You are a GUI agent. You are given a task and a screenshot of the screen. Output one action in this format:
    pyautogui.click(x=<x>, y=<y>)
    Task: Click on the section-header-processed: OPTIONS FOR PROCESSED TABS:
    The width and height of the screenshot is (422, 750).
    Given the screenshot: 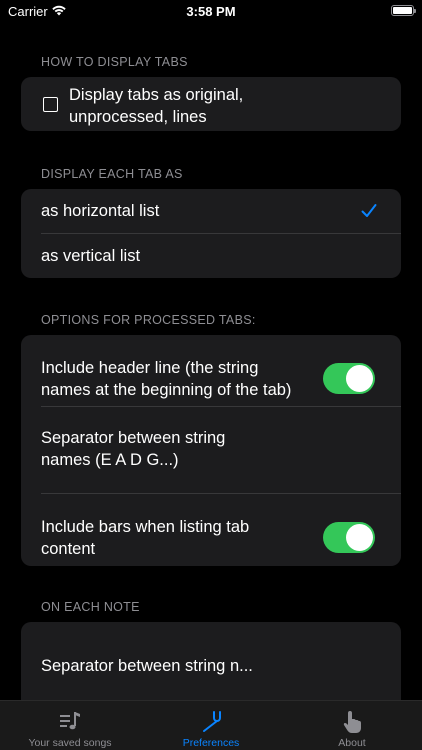 What is the action you would take?
    pyautogui.click(x=148, y=320)
    